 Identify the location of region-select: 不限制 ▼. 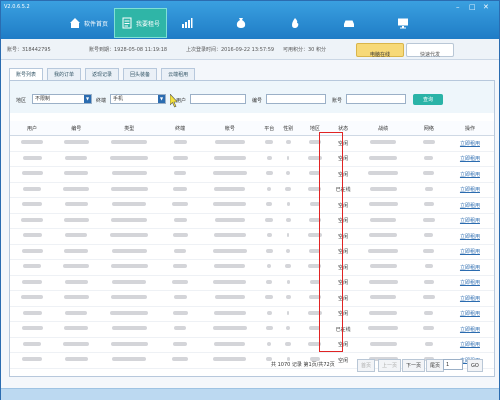
(62, 99).